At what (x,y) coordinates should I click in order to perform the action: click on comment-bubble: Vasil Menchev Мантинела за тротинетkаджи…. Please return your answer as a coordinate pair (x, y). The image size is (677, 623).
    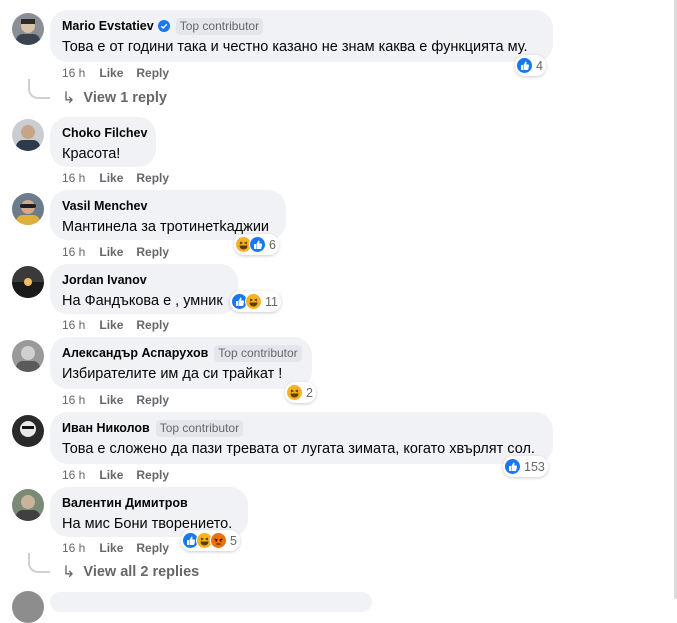
    Looking at the image, I should click on (168, 215).